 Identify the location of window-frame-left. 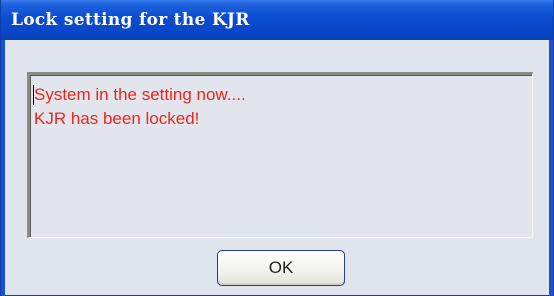
(3, 168).